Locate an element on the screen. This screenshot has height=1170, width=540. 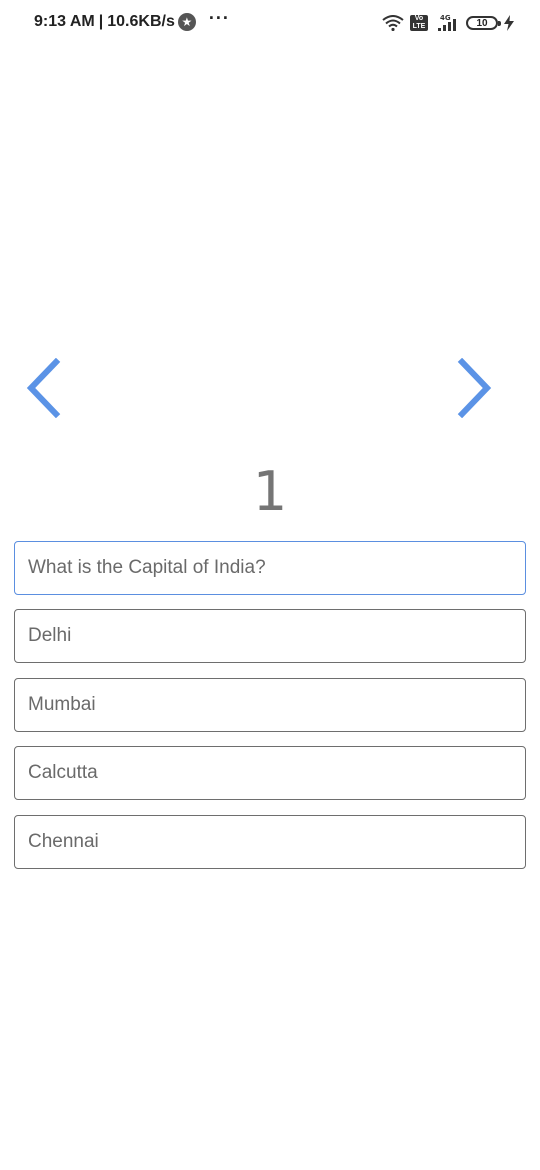
battery-level: 10 is located at coordinates (482, 23).